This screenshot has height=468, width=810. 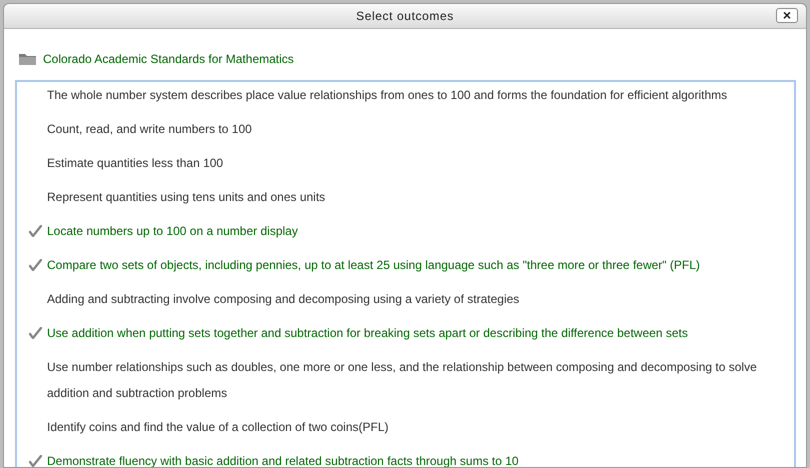 What do you see at coordinates (410, 380) in the screenshot?
I see `outcome-item: Use number relationships such as doubles, one more or one less, and the relationship between composing and decomposing to solve addition and subtraction problems` at bounding box center [410, 380].